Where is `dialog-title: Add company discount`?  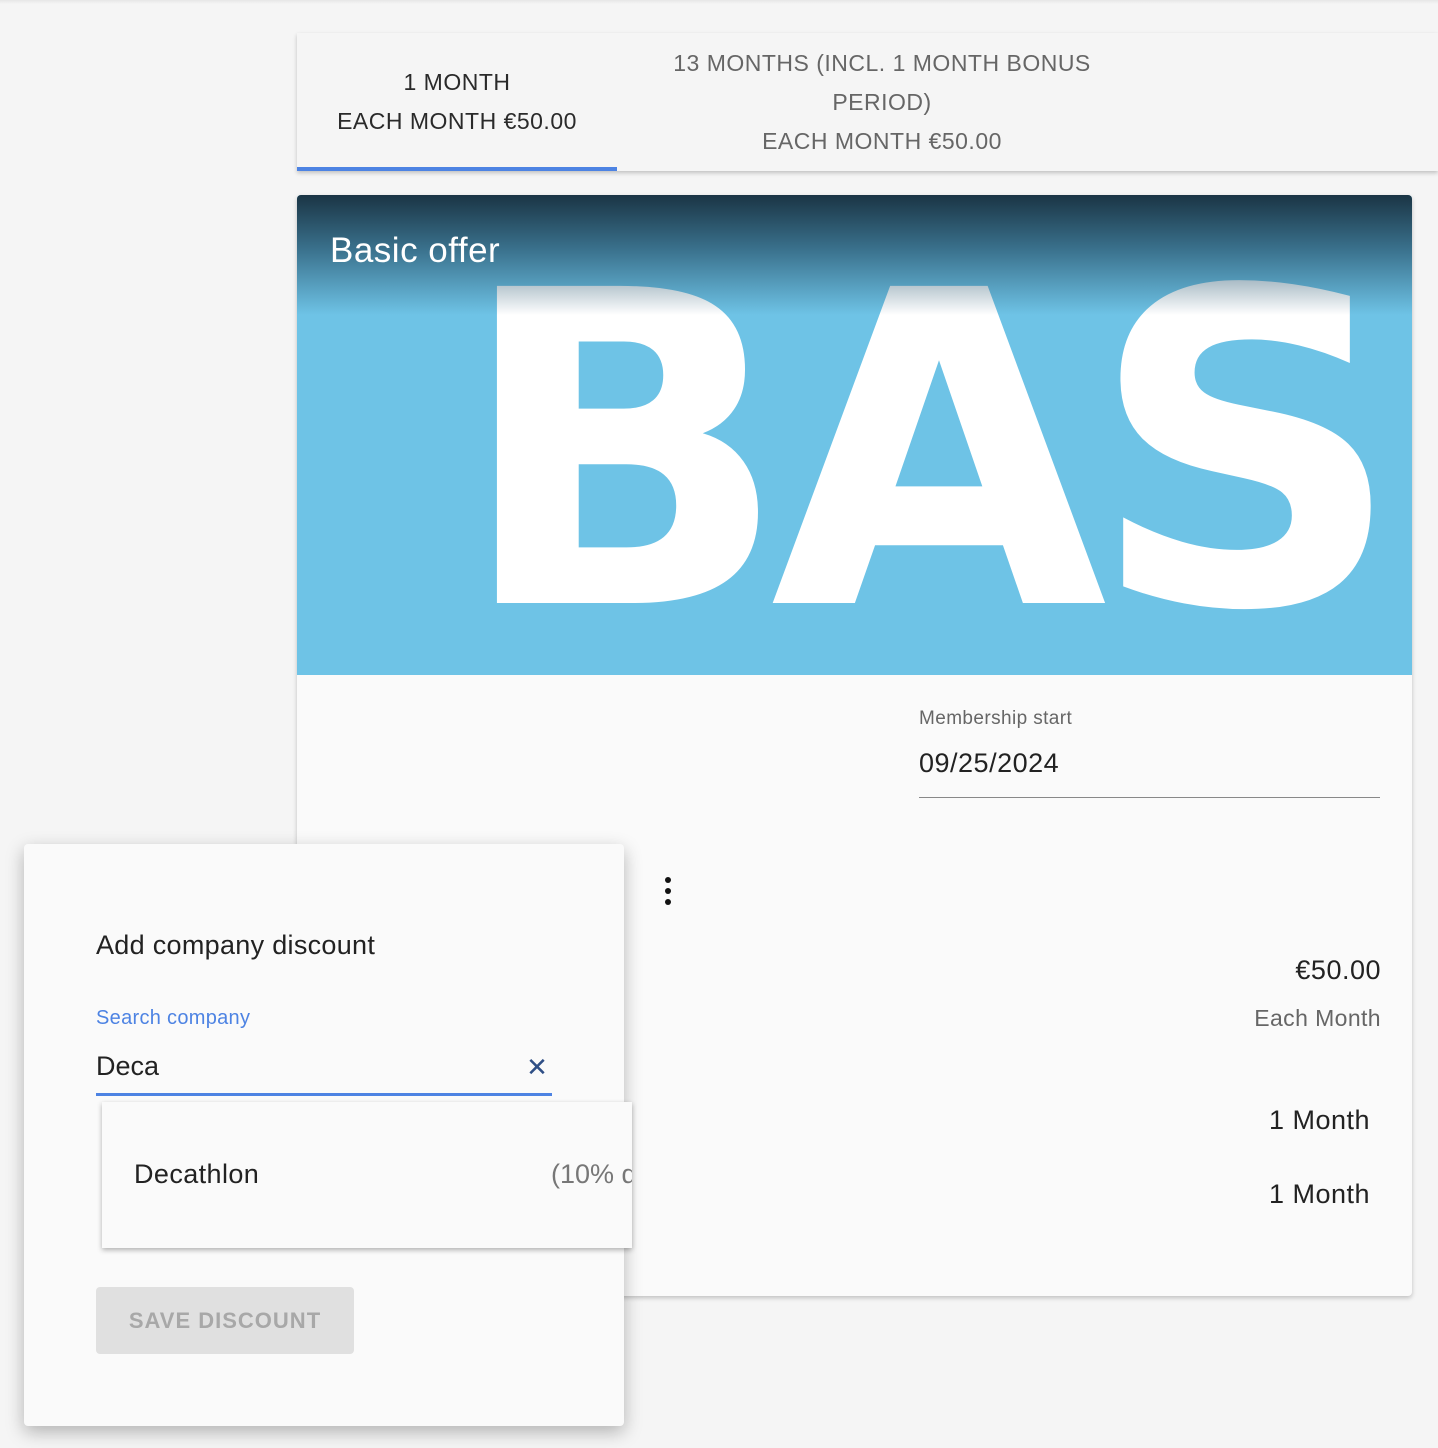 dialog-title: Add company discount is located at coordinates (236, 945).